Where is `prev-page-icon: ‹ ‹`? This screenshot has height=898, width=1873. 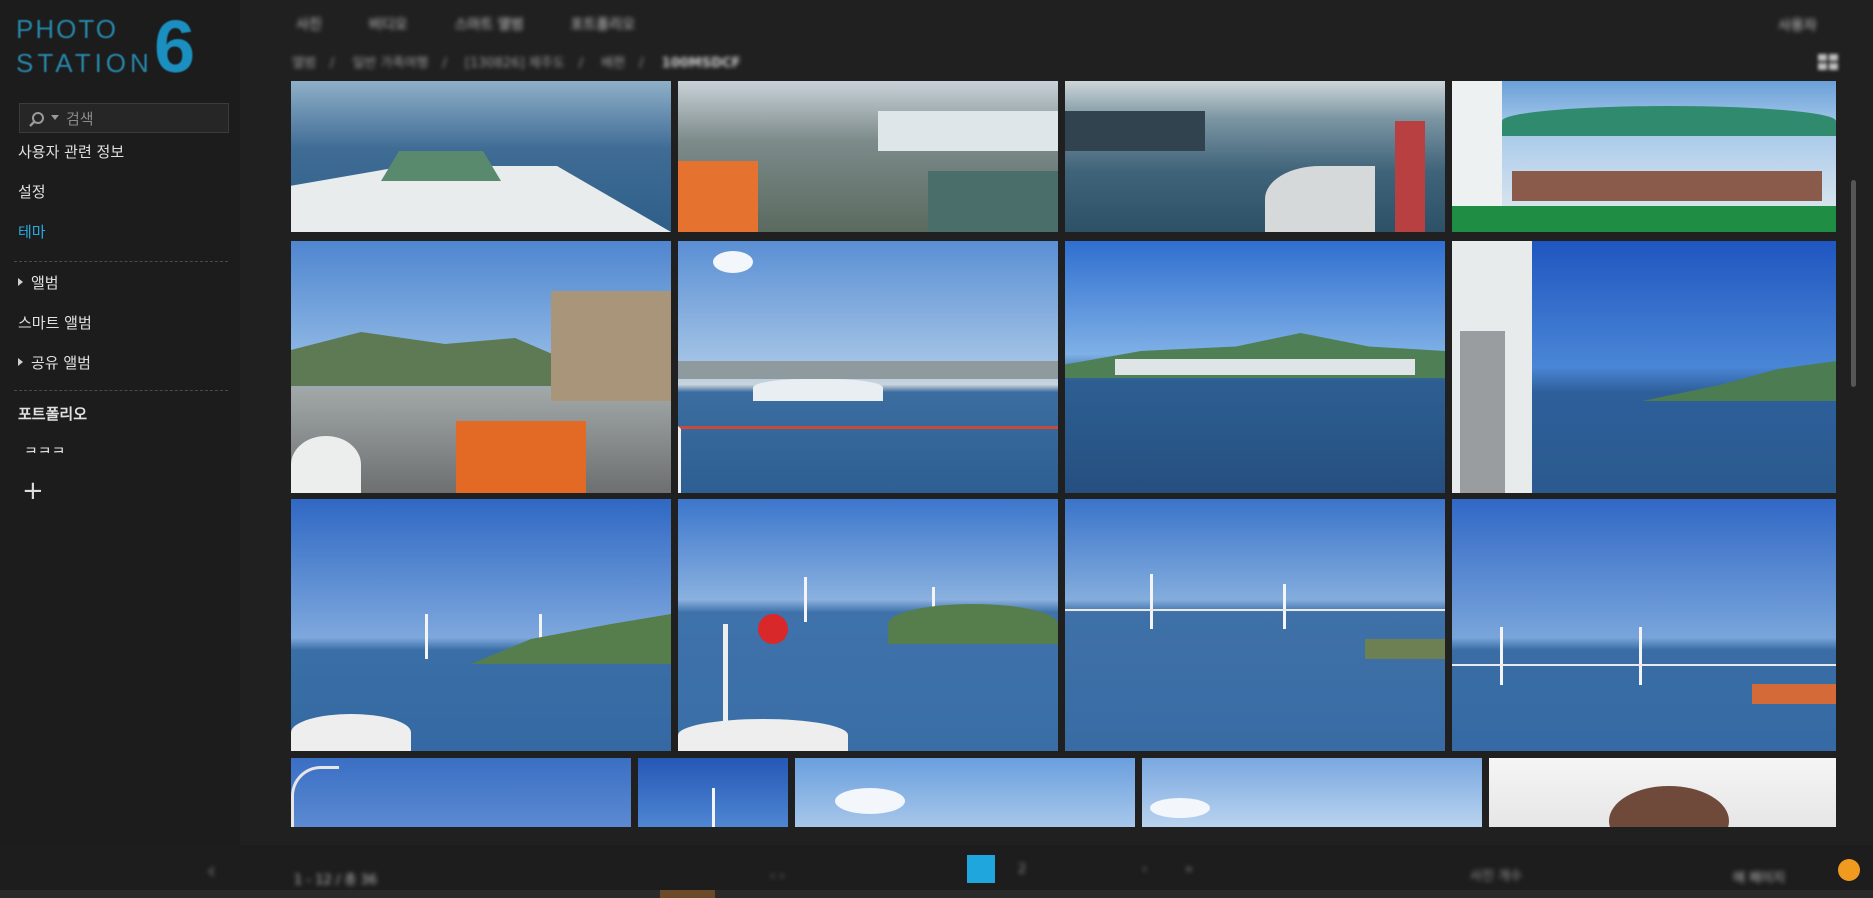
prev-page-icon: ‹ ‹ is located at coordinates (777, 876).